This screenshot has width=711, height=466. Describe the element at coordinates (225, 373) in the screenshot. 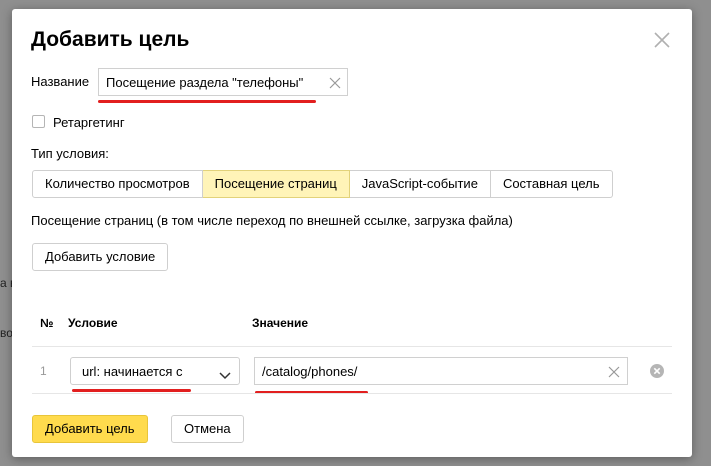

I see `chevron-down-icon` at that location.